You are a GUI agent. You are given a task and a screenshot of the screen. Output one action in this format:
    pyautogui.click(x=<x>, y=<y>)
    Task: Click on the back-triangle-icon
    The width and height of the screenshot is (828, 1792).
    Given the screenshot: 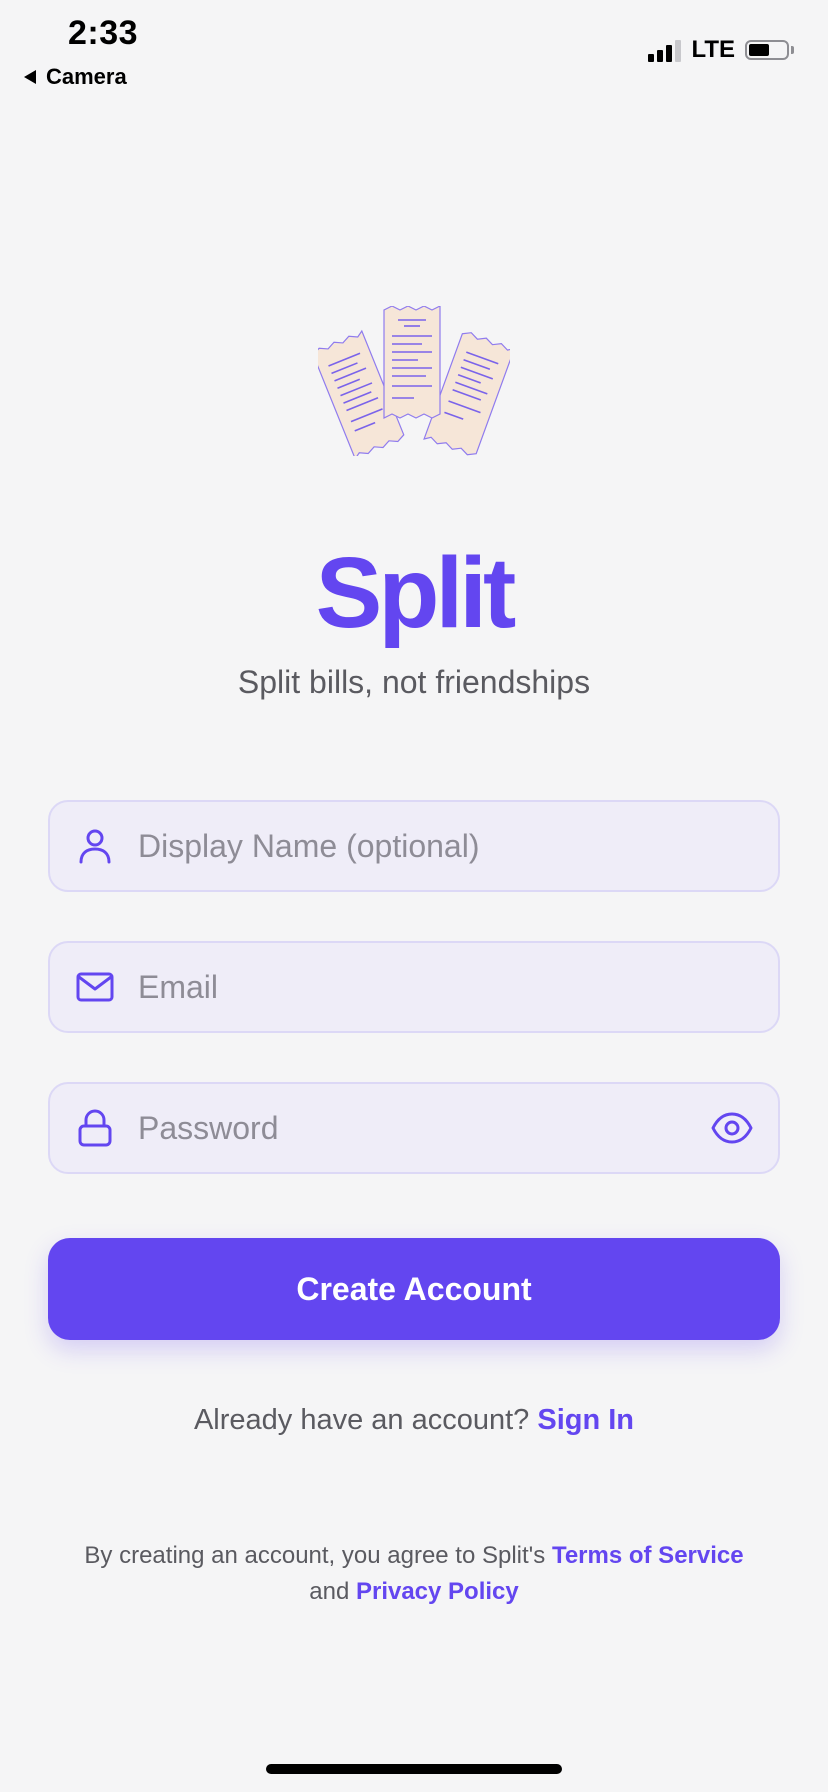 What is the action you would take?
    pyautogui.click(x=30, y=77)
    